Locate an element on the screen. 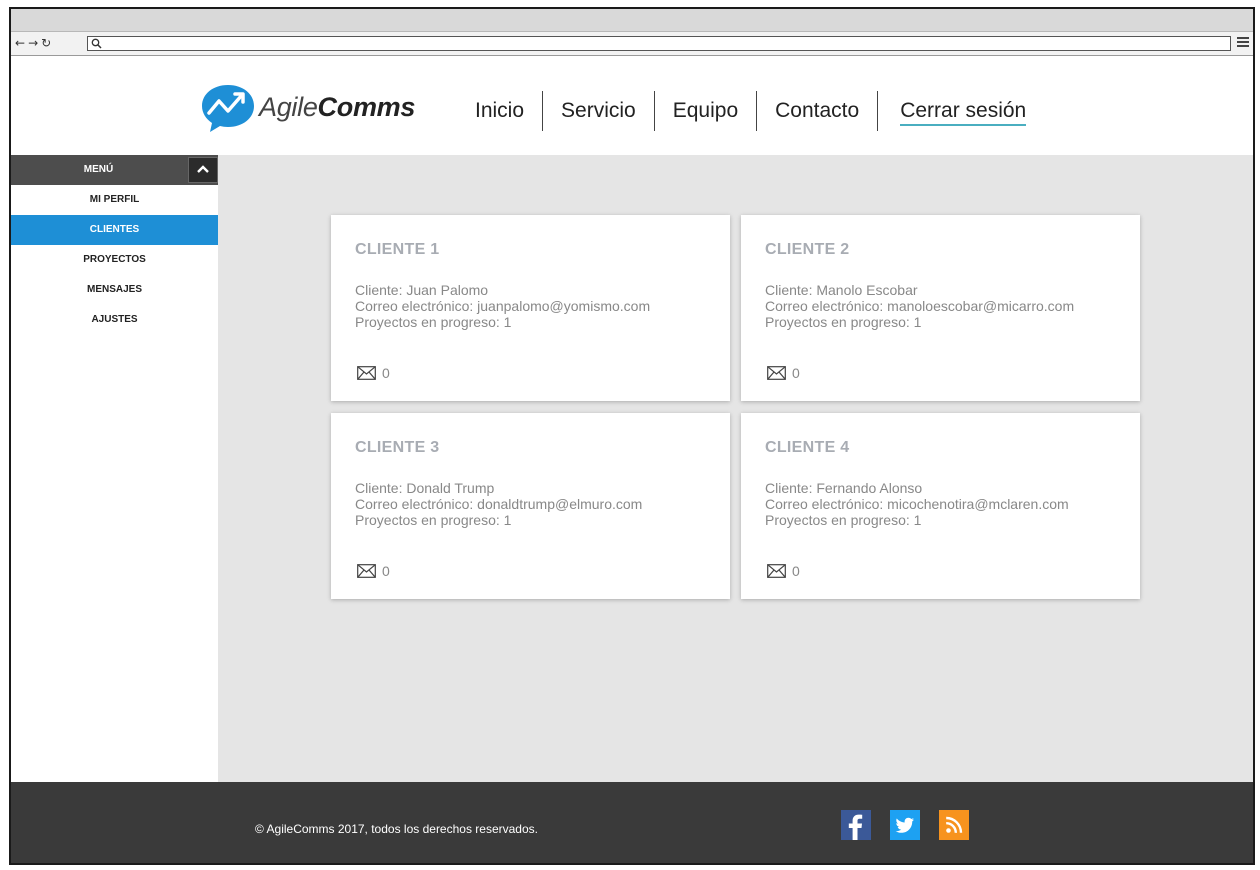 The width and height of the screenshot is (1260, 870). chevron-up-icon is located at coordinates (203, 169).